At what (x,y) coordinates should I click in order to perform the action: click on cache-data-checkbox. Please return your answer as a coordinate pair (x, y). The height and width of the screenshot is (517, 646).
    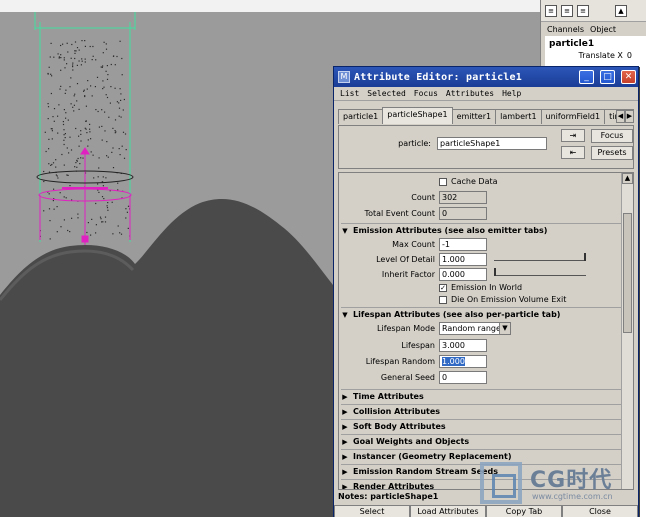
    Looking at the image, I should click on (443, 182).